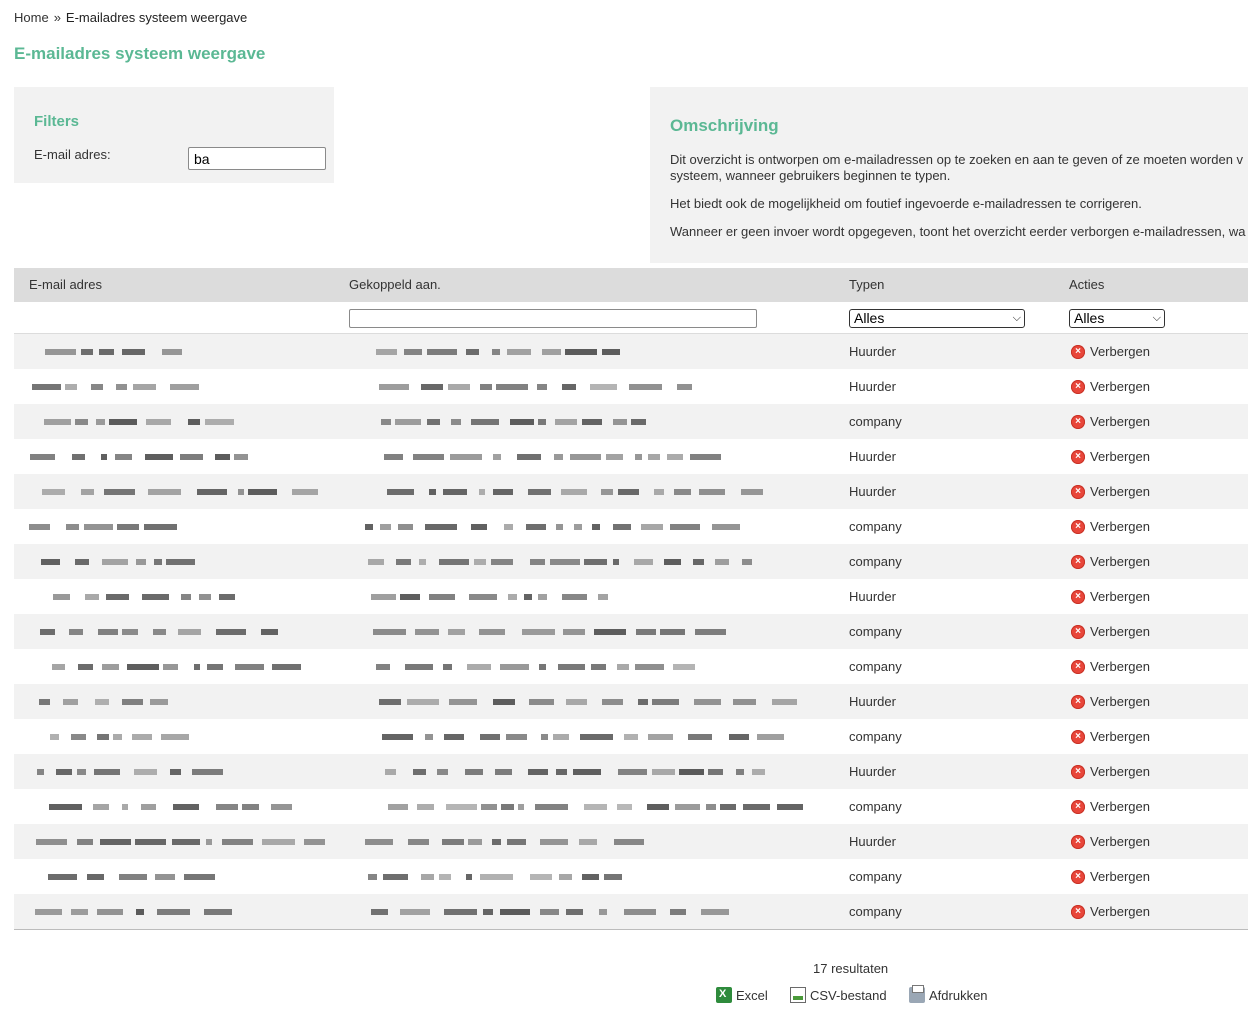  What do you see at coordinates (1117, 318) in the screenshot?
I see `actions-select: Alles ⌵` at bounding box center [1117, 318].